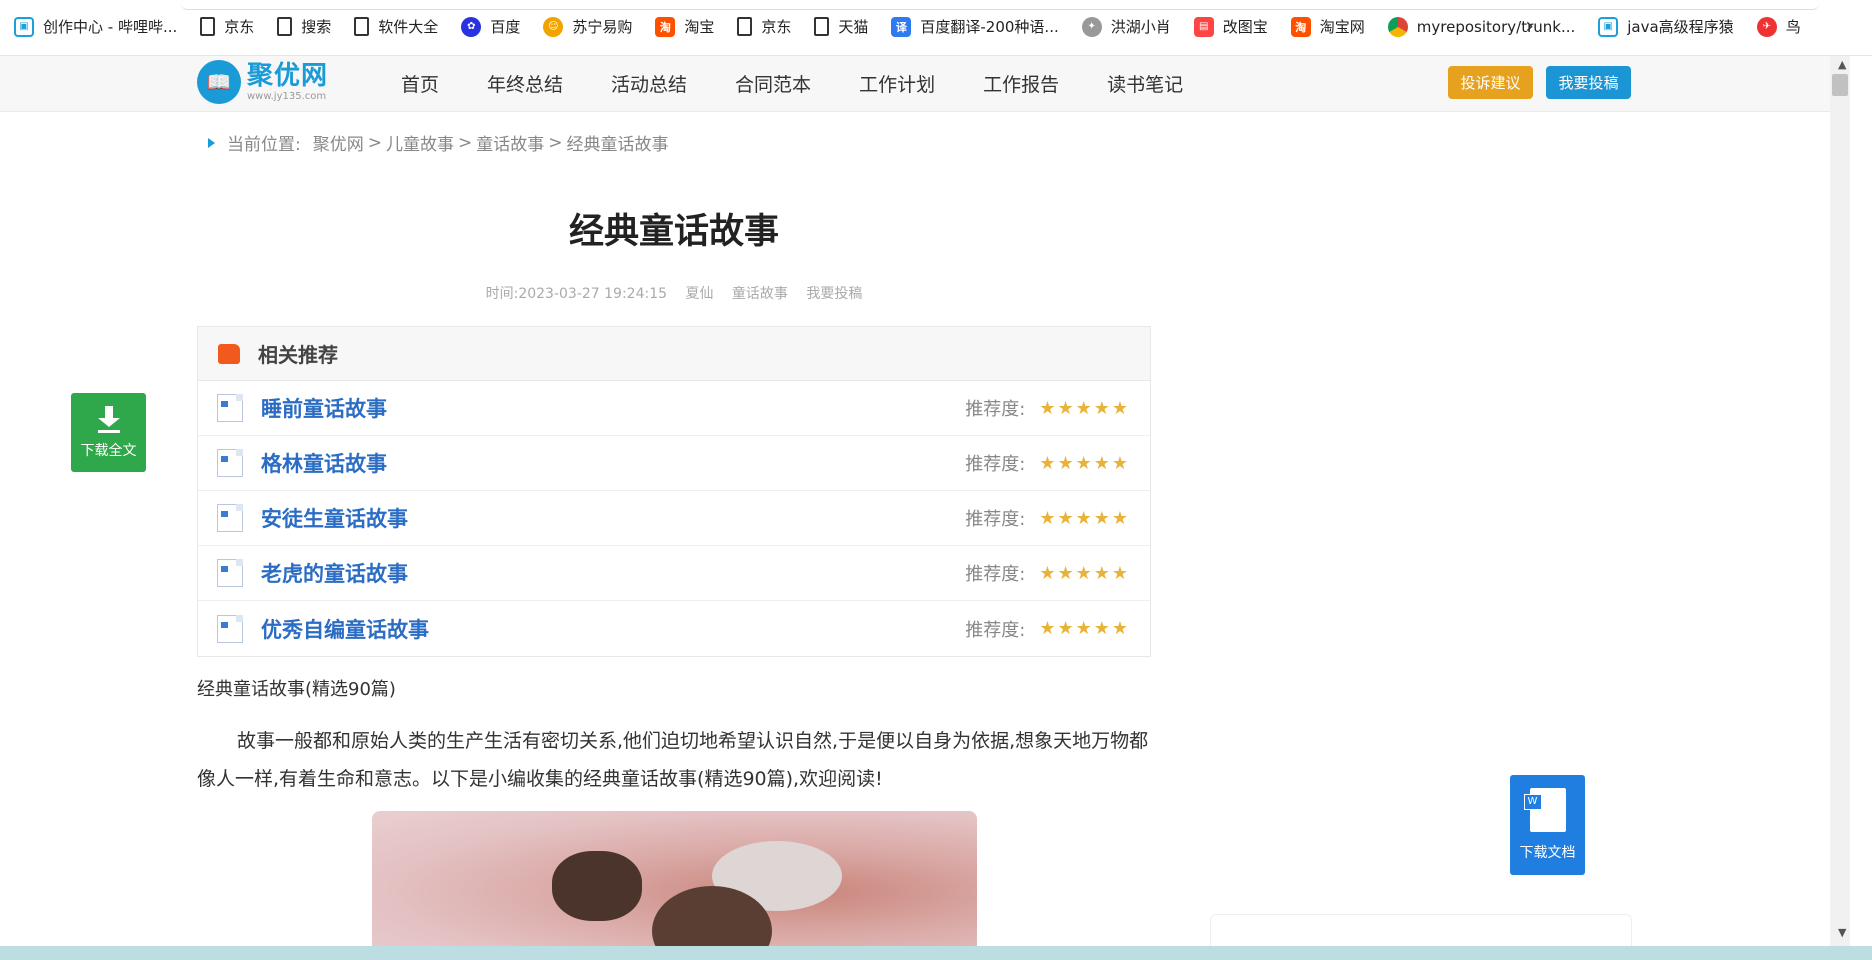 This screenshot has width=1872, height=960. I want to click on page-title: 经典童话故事, so click(673, 232).